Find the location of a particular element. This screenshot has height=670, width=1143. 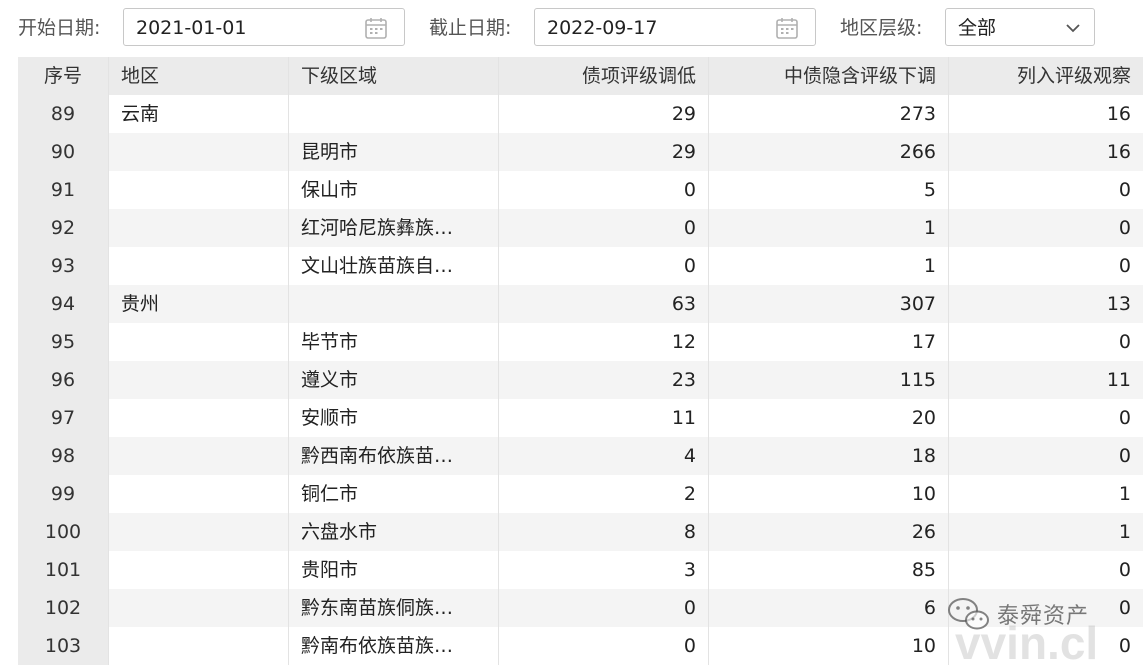

row-index: 98 is located at coordinates (63, 456).